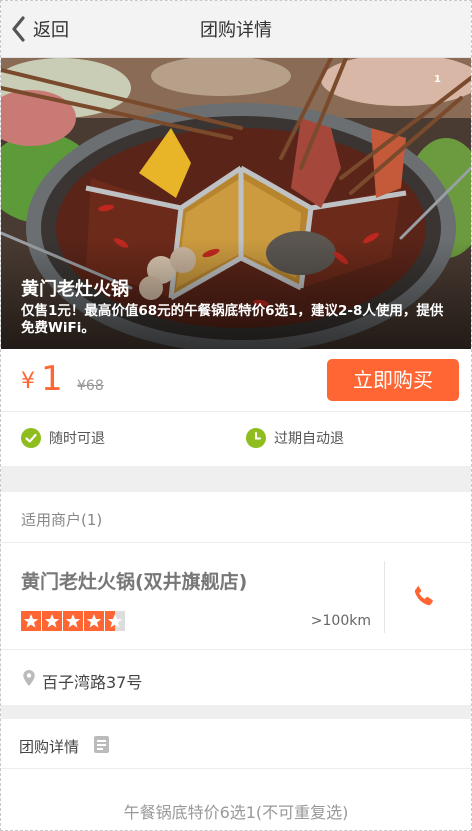 The image size is (472, 831). What do you see at coordinates (134, 582) in the screenshot?
I see `merchant-name: 黄门老灶火锅(双井旗舰店)` at bounding box center [134, 582].